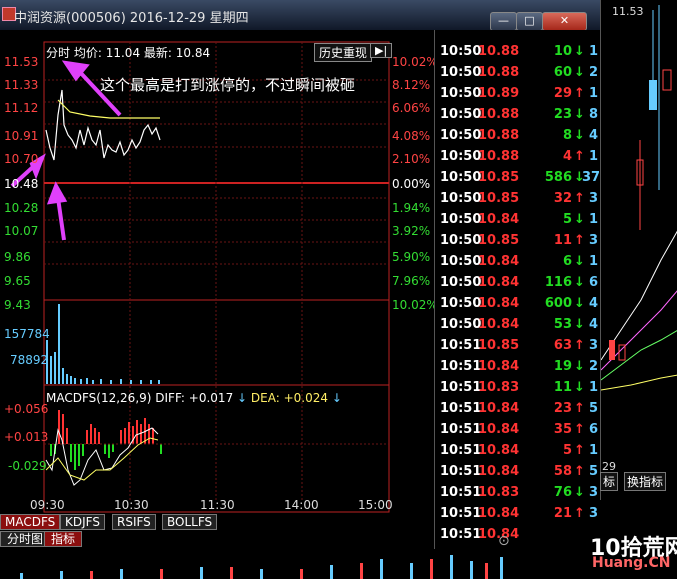 Image resolution: width=677 pixels, height=579 pixels. I want to click on tick-row: 10:50 10.85 586 ↓ 37, so click(517, 177).